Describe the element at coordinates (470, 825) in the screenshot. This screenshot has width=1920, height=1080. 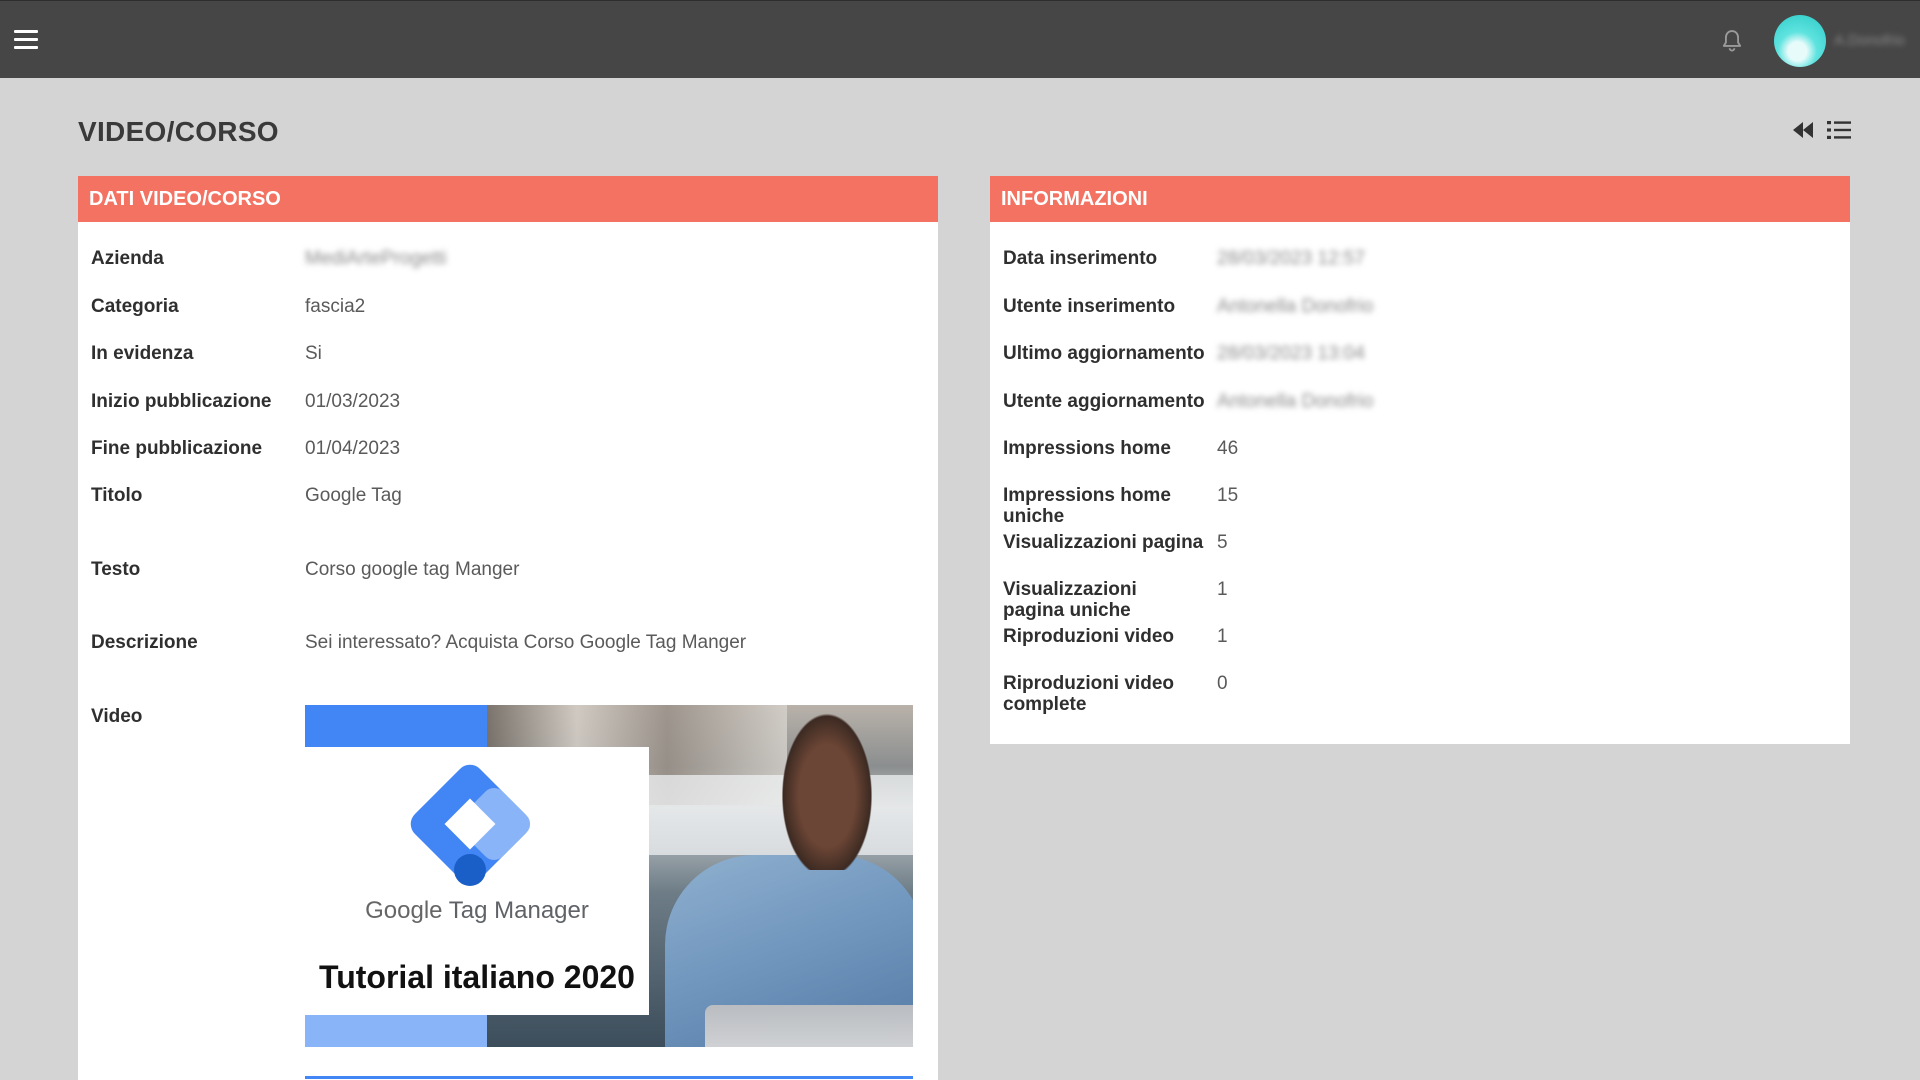
I see `google-tag-manager-logo-icon` at that location.